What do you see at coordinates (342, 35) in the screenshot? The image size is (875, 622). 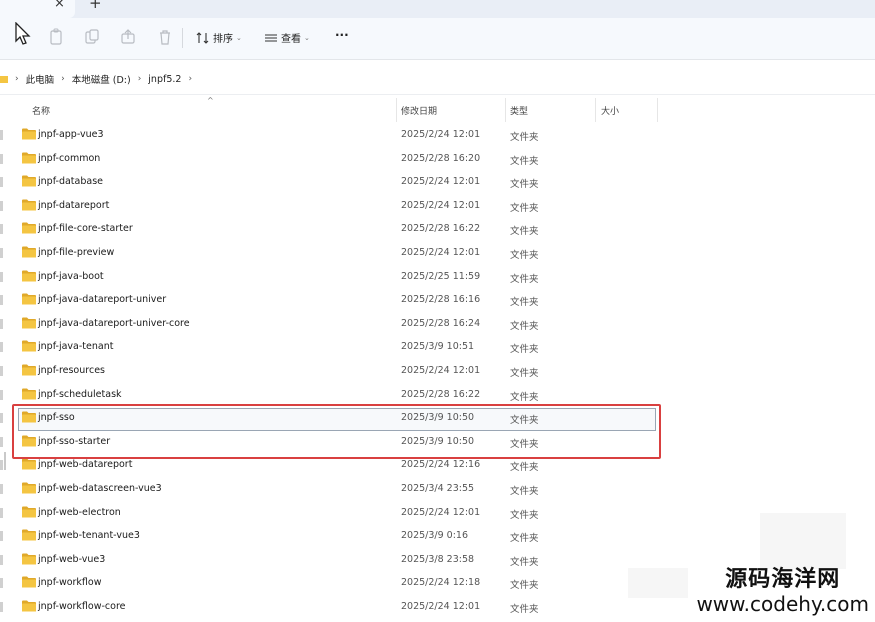 I see `more-options-button: ···` at bounding box center [342, 35].